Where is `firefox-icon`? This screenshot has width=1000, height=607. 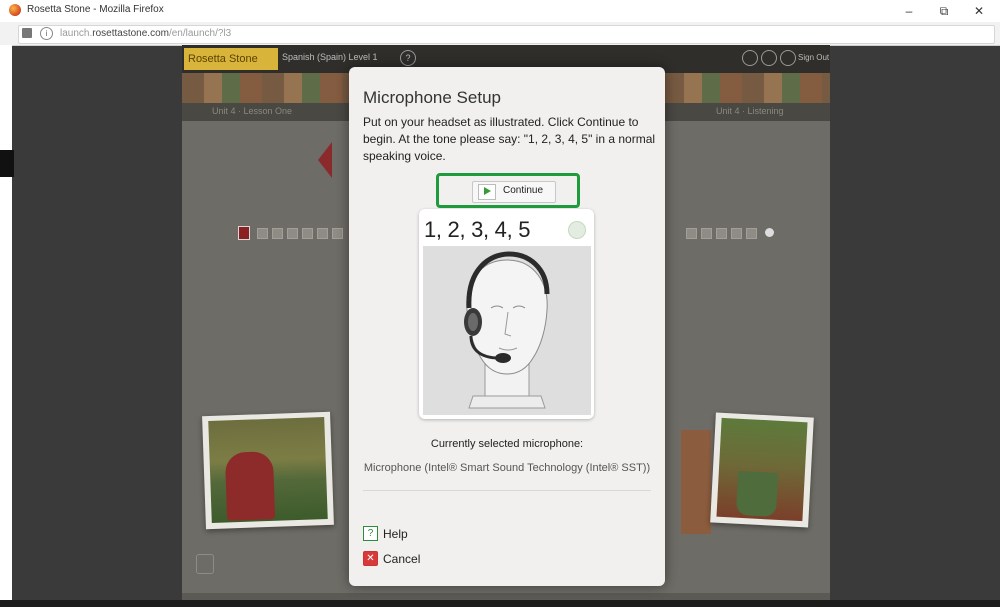
firefox-icon is located at coordinates (15, 10).